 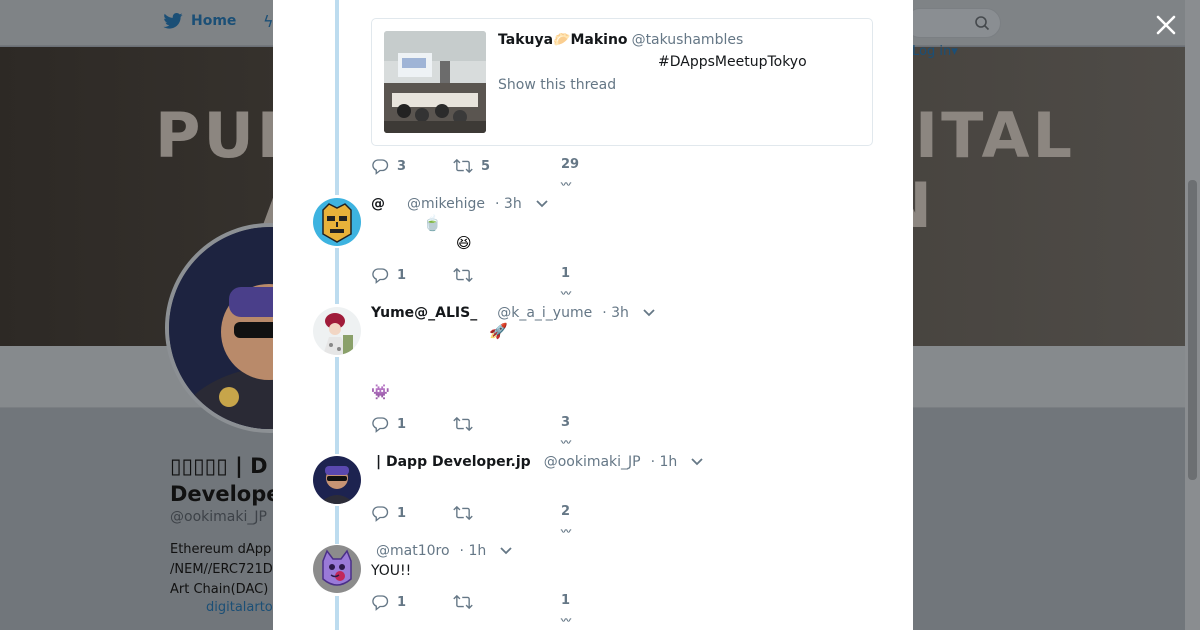 What do you see at coordinates (464, 243) in the screenshot?
I see `tweet-emoji: 😆` at bounding box center [464, 243].